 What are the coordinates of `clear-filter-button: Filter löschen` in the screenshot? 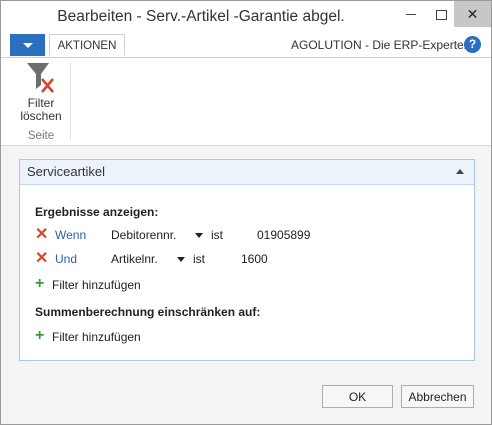 It's located at (41, 92).